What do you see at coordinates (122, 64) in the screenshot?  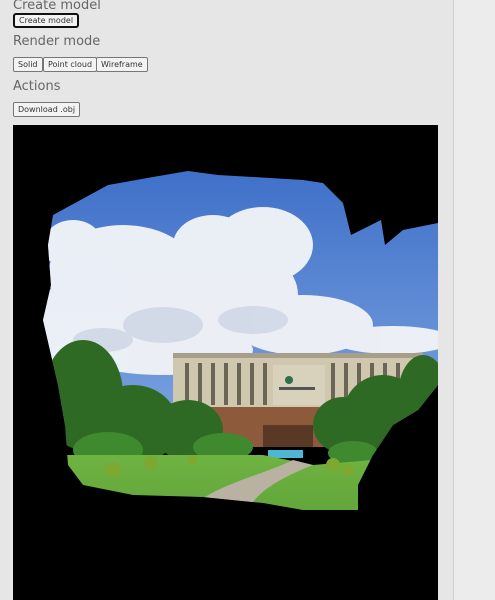 I see `render-wireframe-button: Wireframe` at bounding box center [122, 64].